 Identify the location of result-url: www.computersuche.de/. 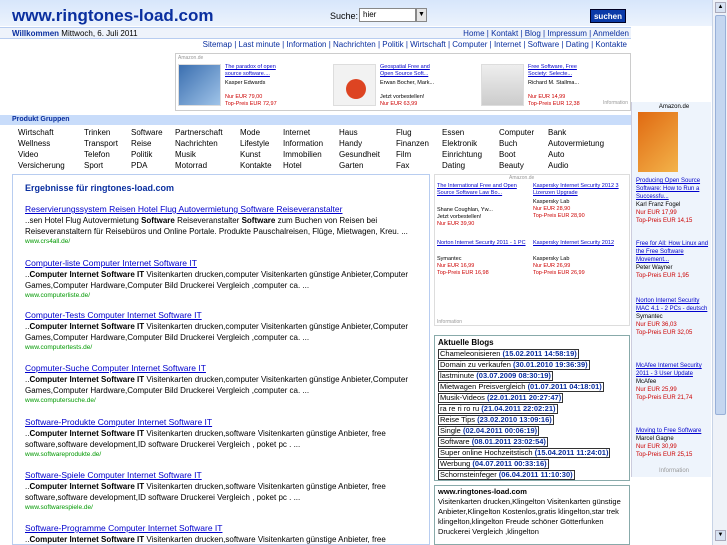
(224, 400).